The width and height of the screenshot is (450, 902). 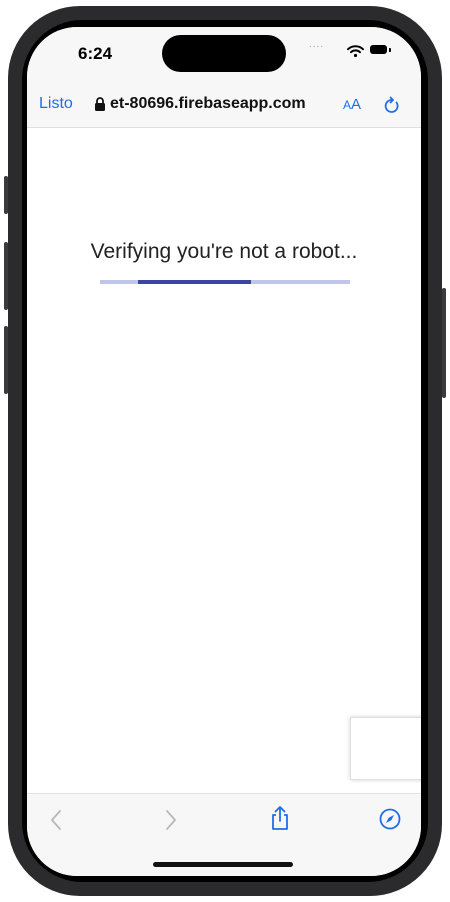 I want to click on compass-icon, so click(x=390, y=821).